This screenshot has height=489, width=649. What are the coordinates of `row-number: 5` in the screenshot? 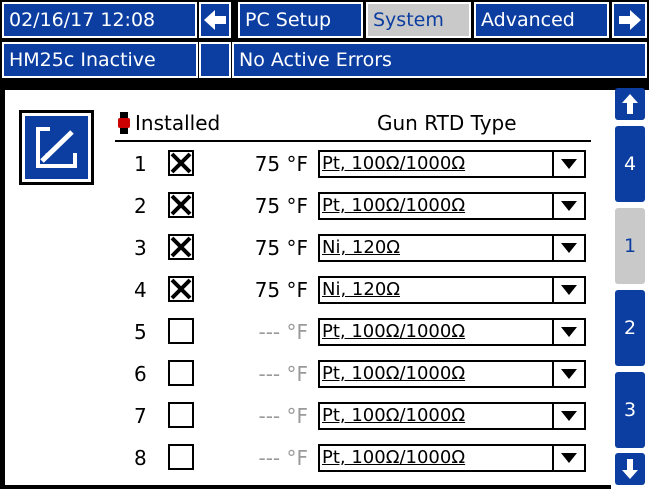 It's located at (140, 332).